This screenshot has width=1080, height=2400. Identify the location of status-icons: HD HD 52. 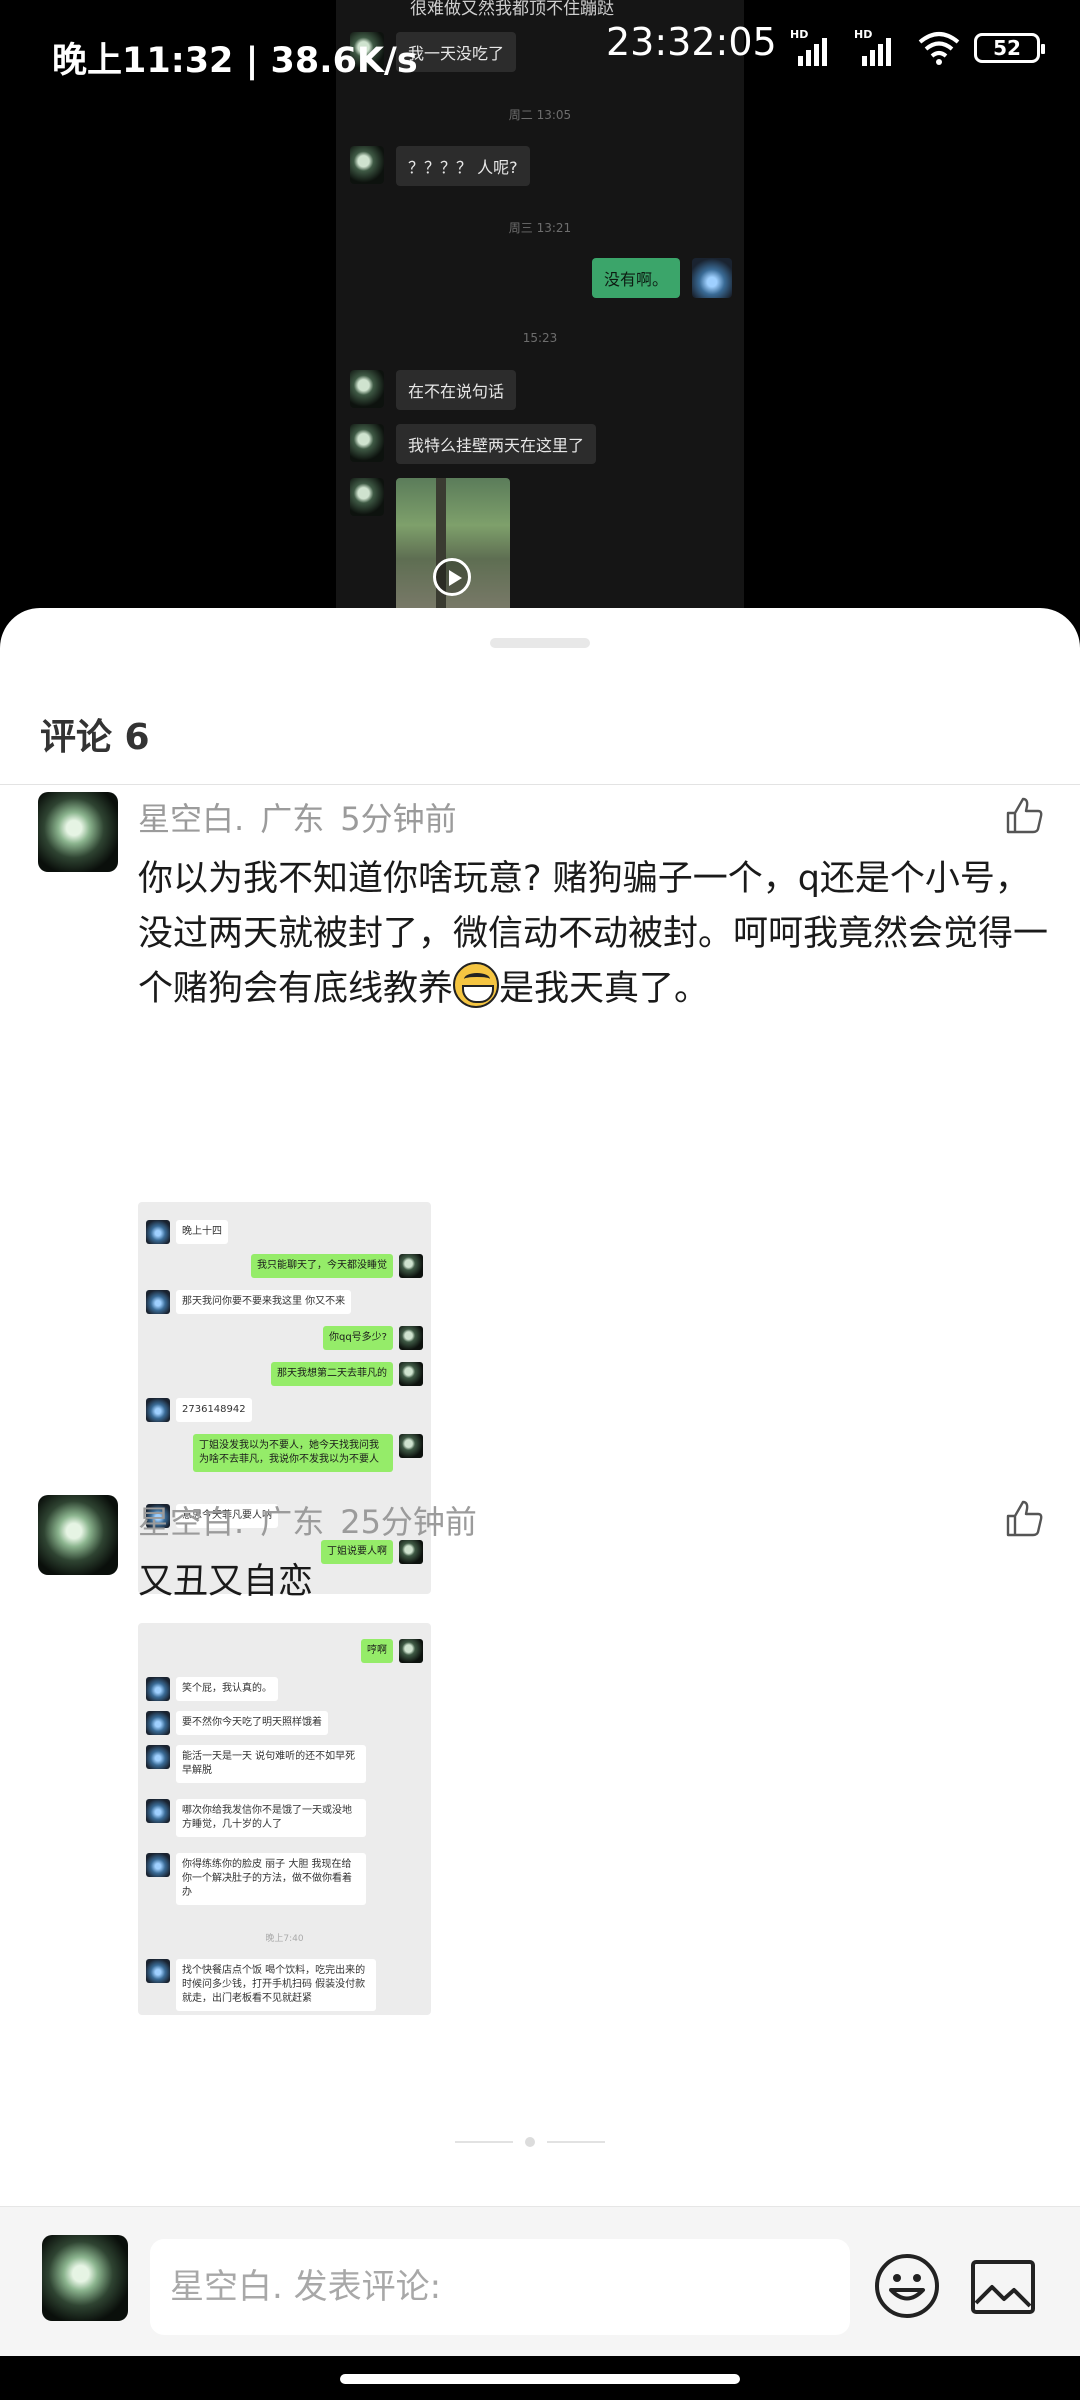
(917, 47).